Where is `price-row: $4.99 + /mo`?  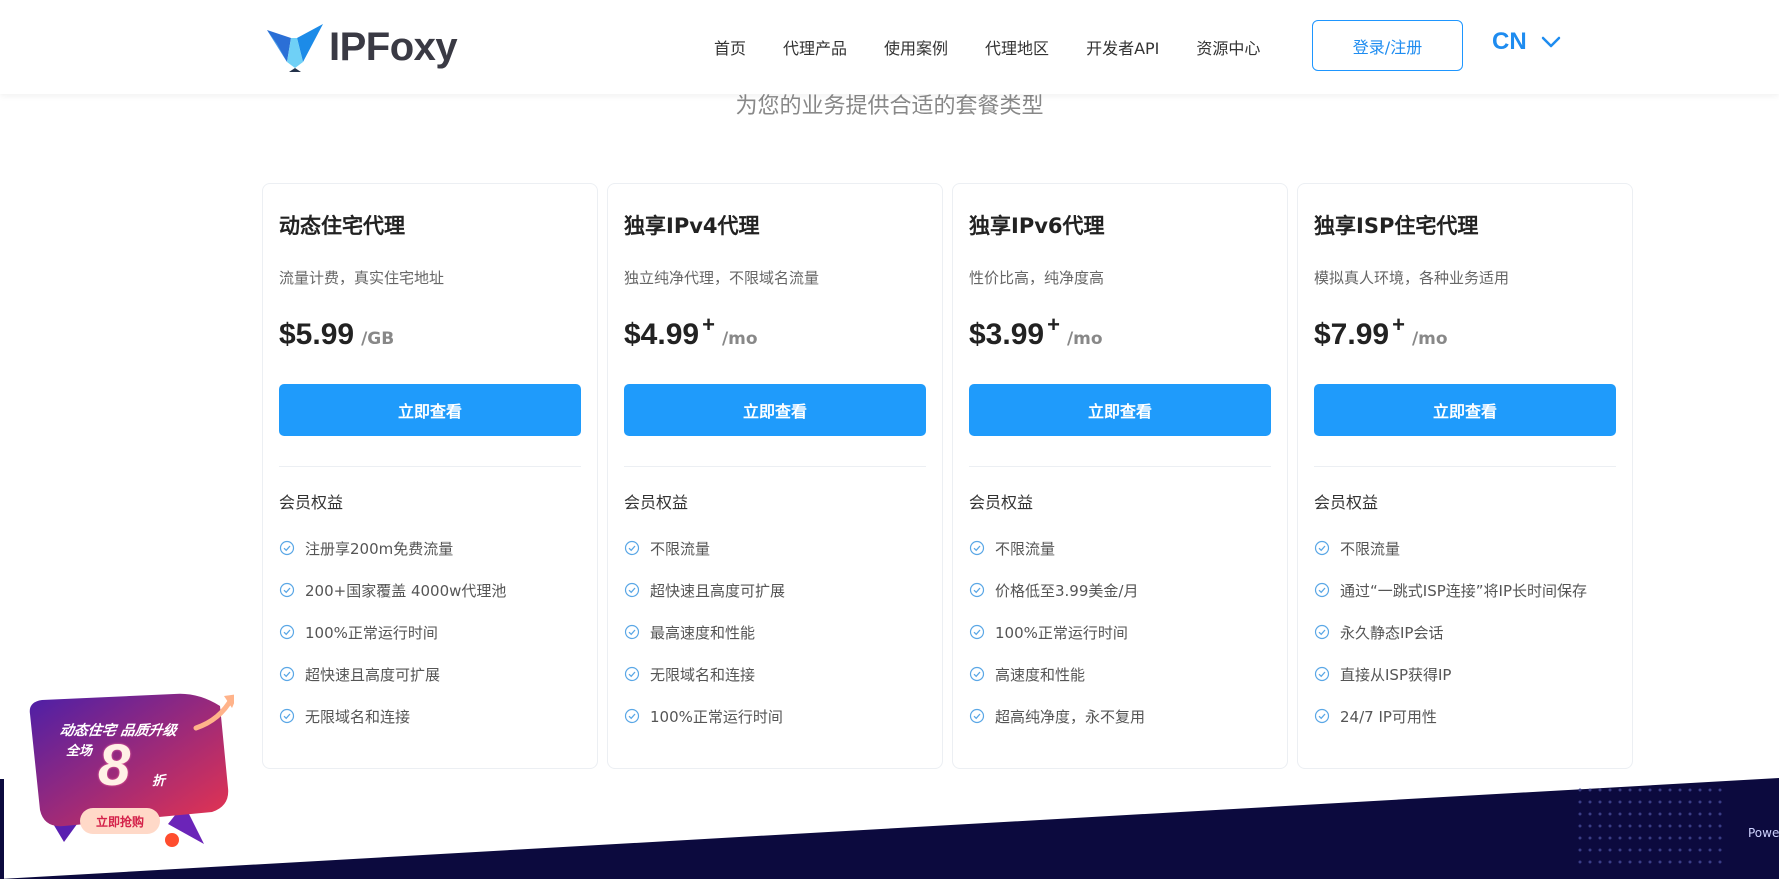
price-row: $4.99 + /mo is located at coordinates (775, 332).